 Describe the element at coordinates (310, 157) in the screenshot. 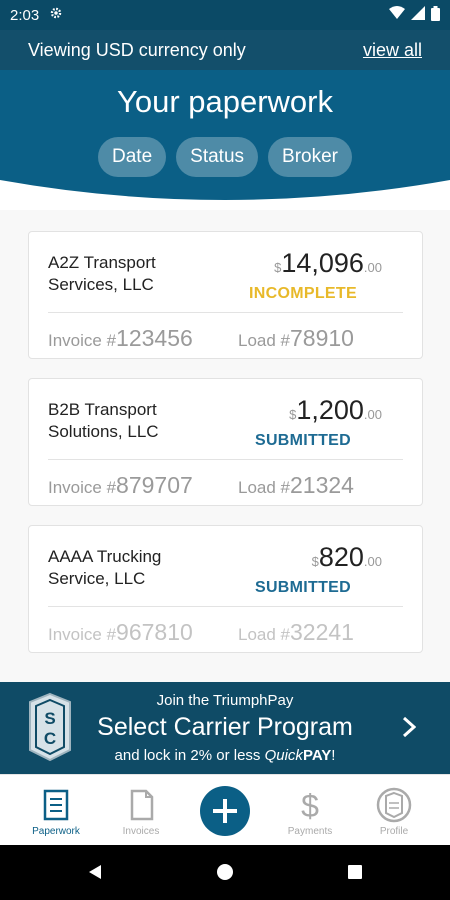

I see `filter-broker-button: Broker` at that location.